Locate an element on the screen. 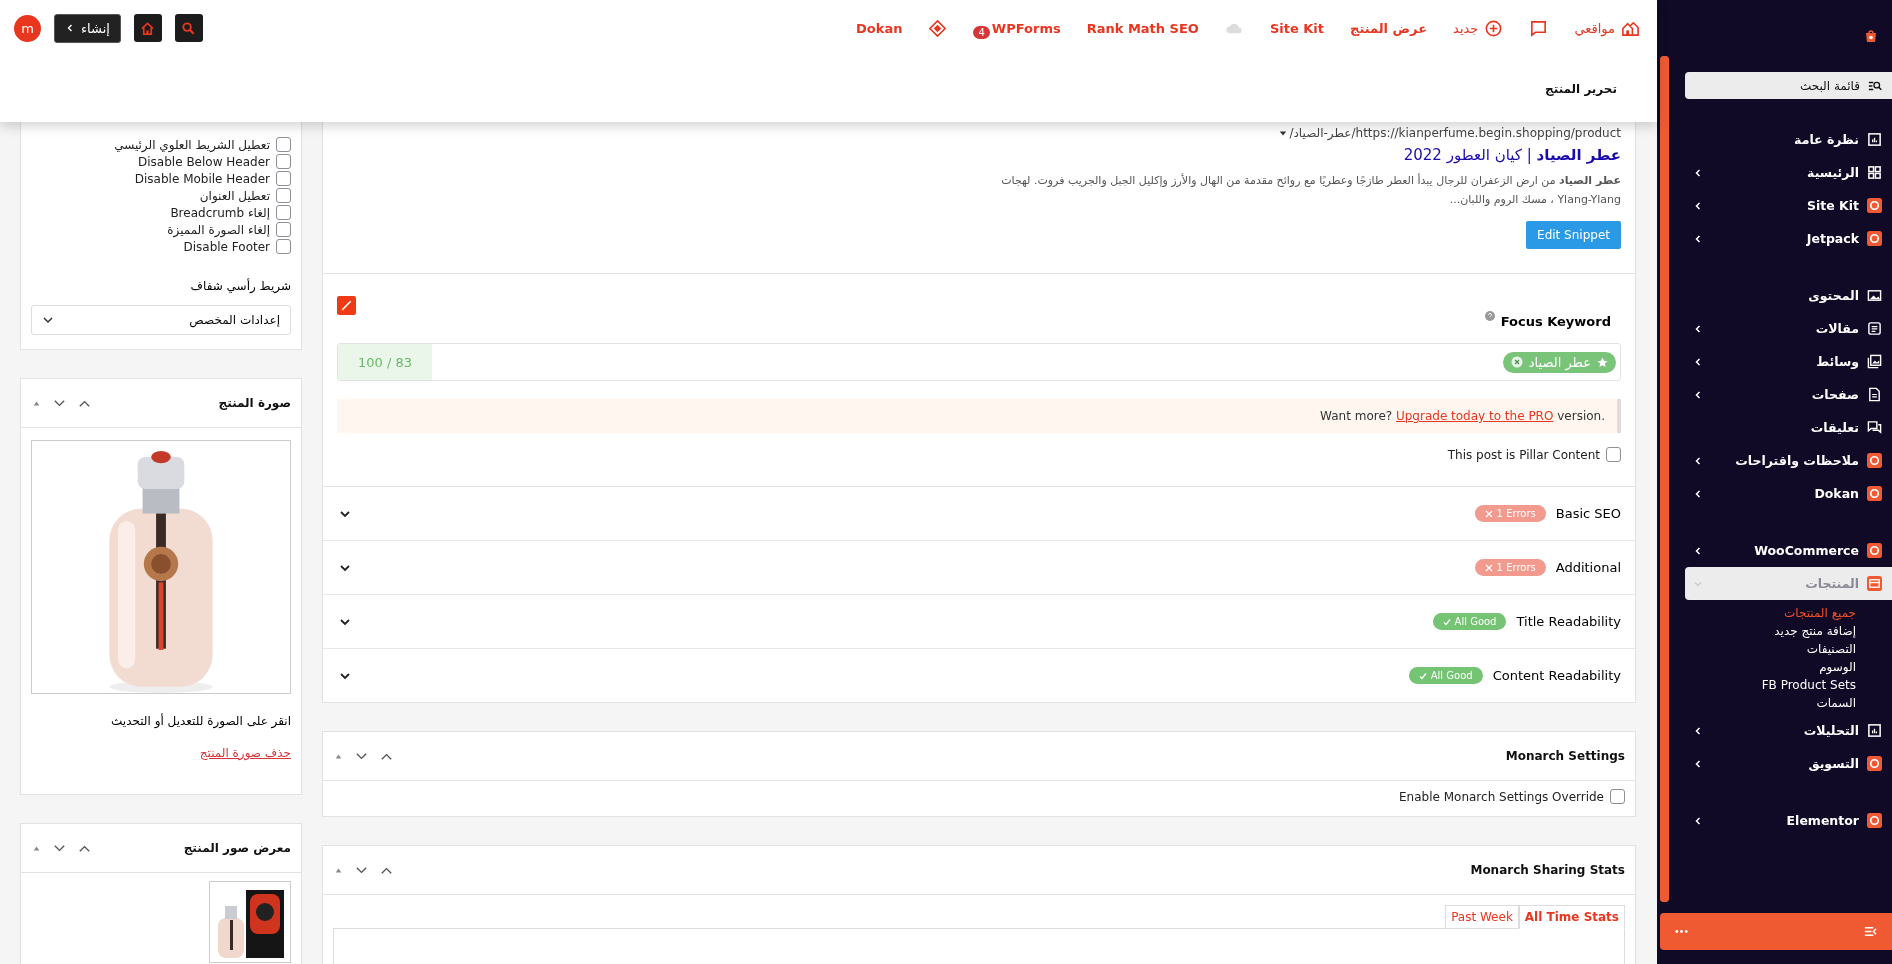 This screenshot has height=964, width=1892. submenu-item: FB Product Sets is located at coordinates (1808, 685).